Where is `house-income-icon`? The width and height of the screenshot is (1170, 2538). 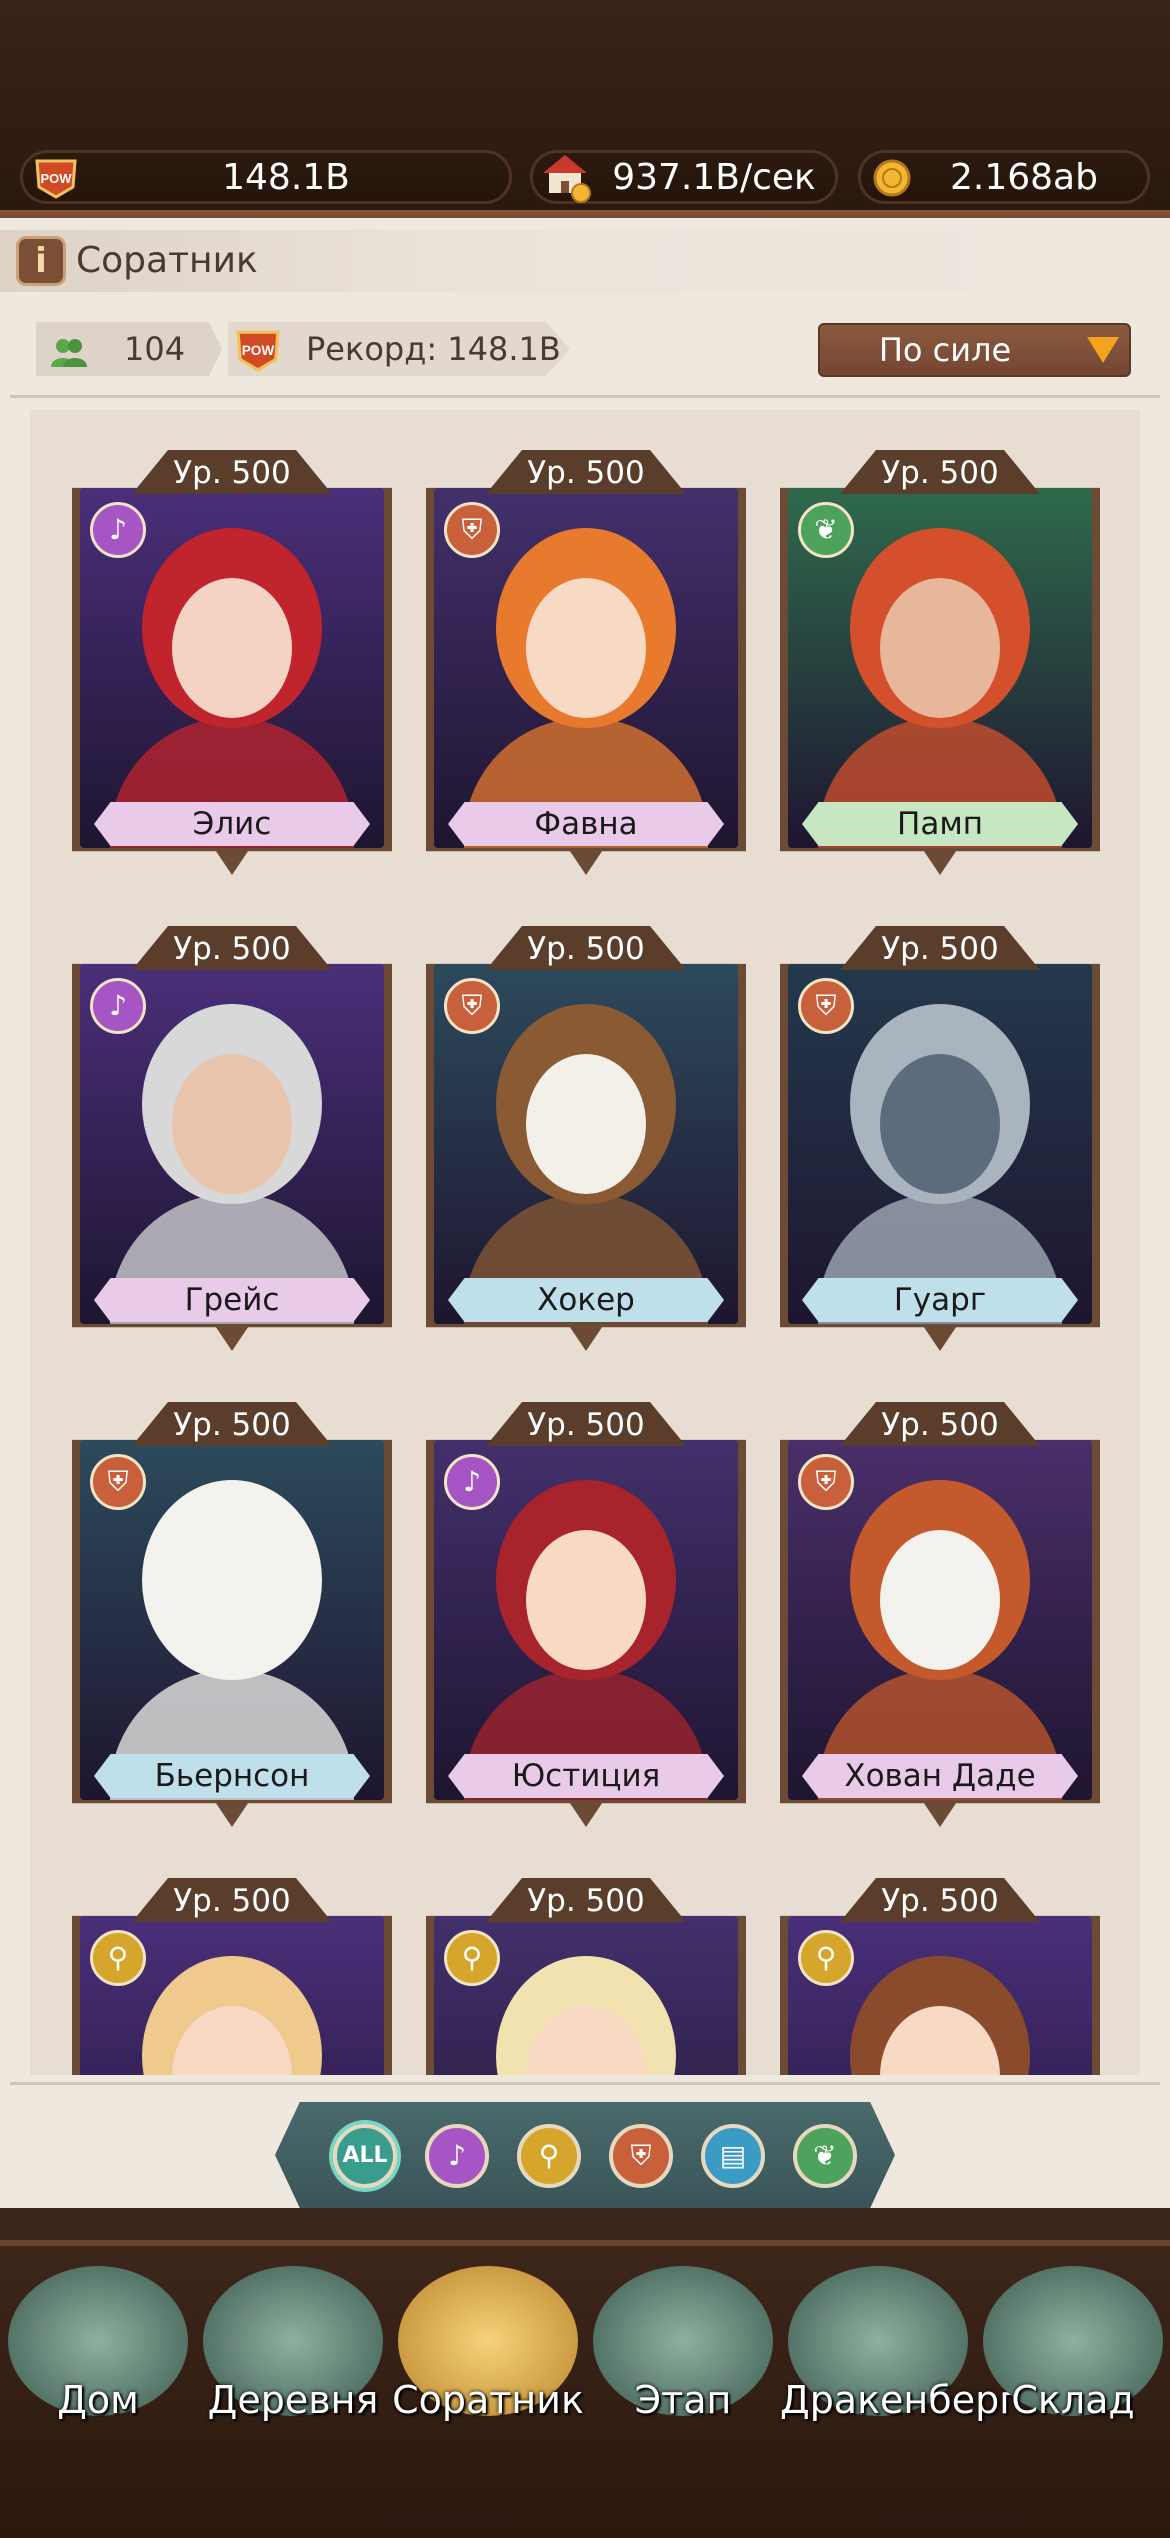 house-income-icon is located at coordinates (564, 177).